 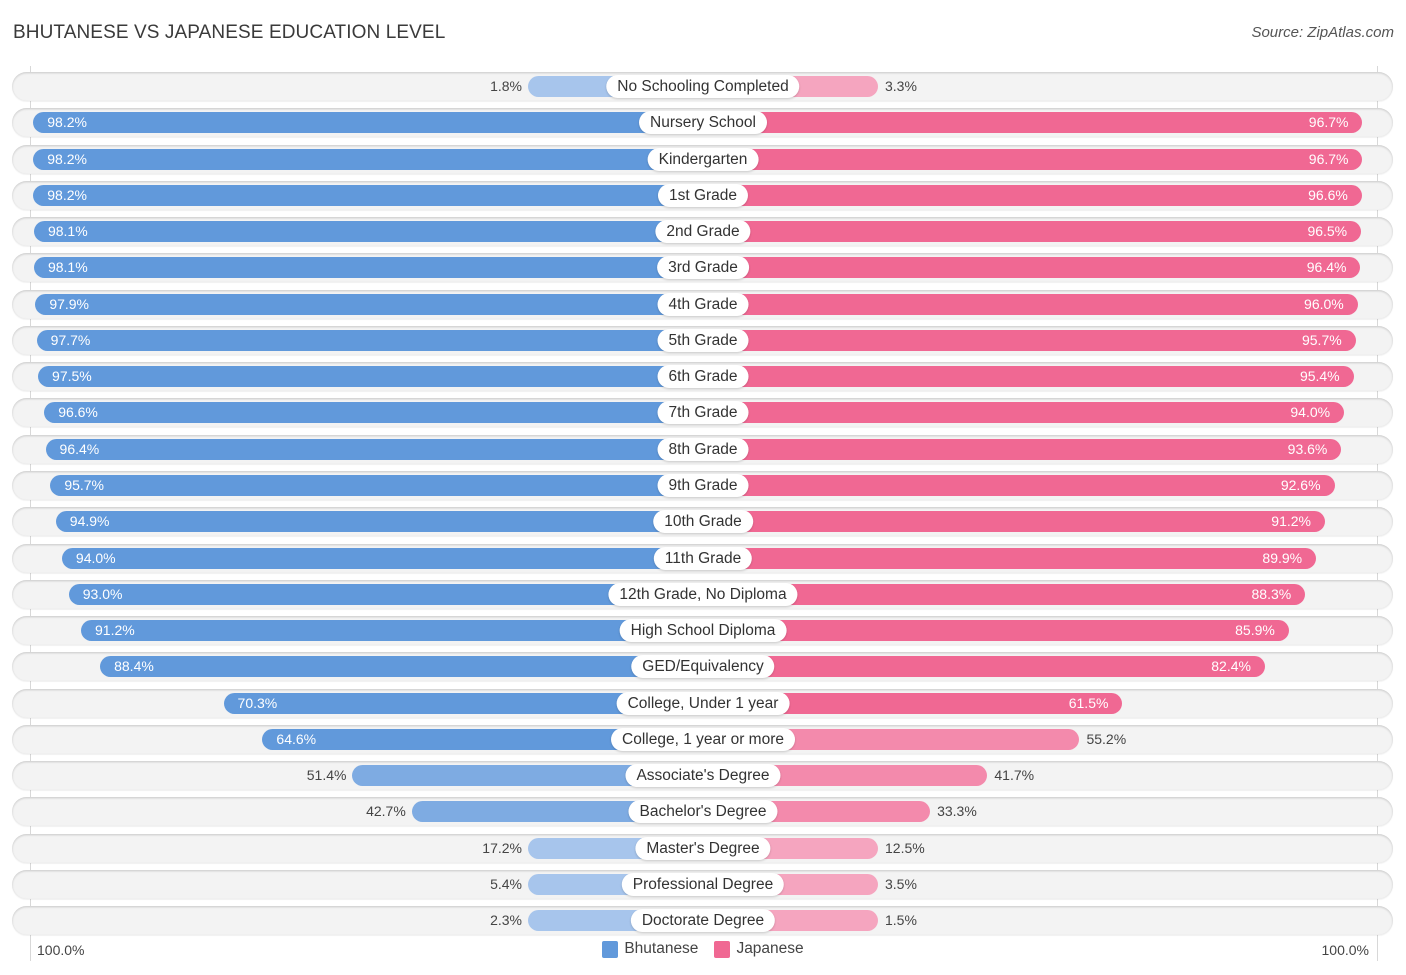 I want to click on category-label: 2nd Grade, so click(x=703, y=232).